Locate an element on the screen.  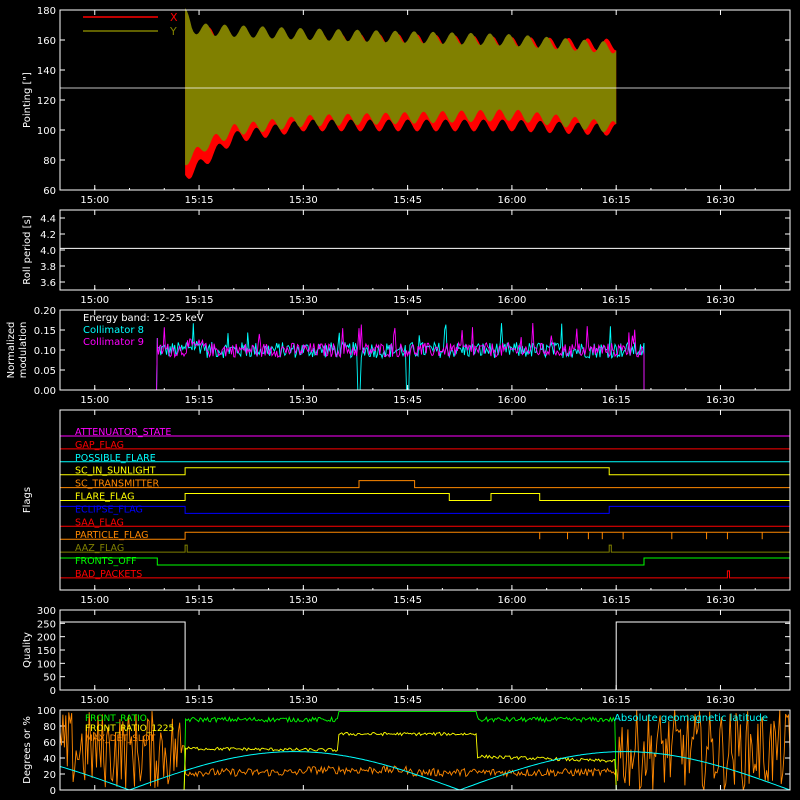
quality-ytick-label: 50 is located at coordinates (49, 678).